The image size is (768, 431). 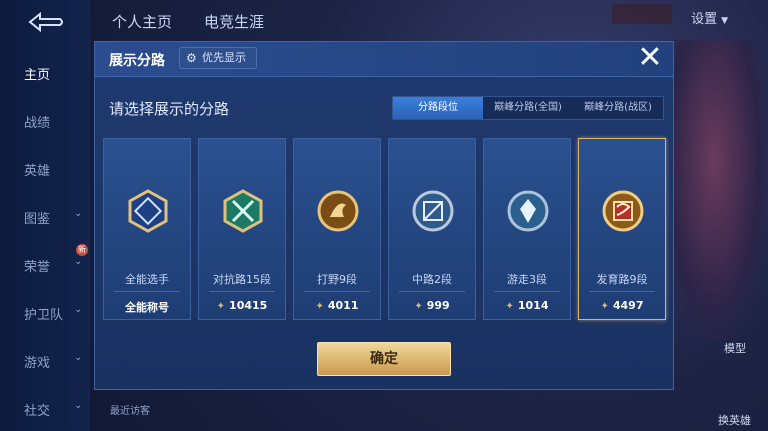 What do you see at coordinates (735, 348) in the screenshot?
I see `model-button: 模型` at bounding box center [735, 348].